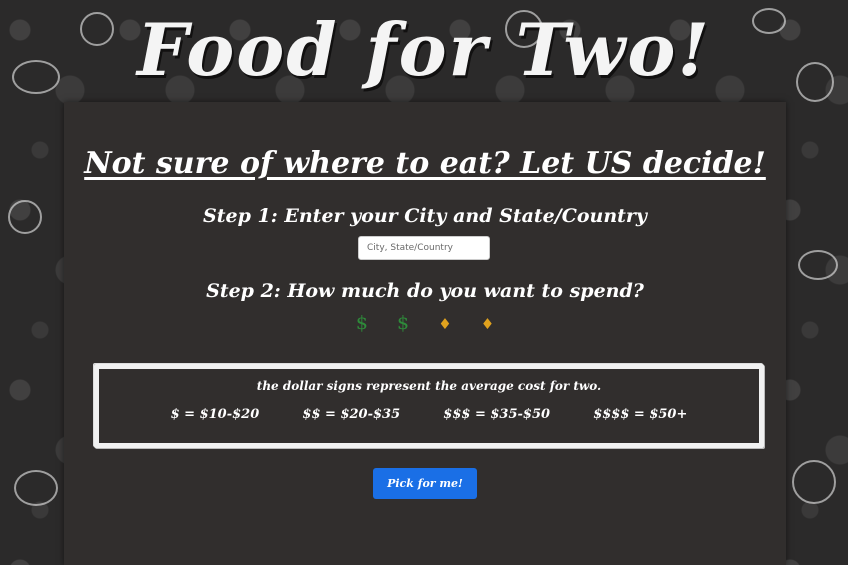 The width and height of the screenshot is (848, 565). I want to click on step2-heading: Step 2: How much do you want to spend?, so click(425, 291).